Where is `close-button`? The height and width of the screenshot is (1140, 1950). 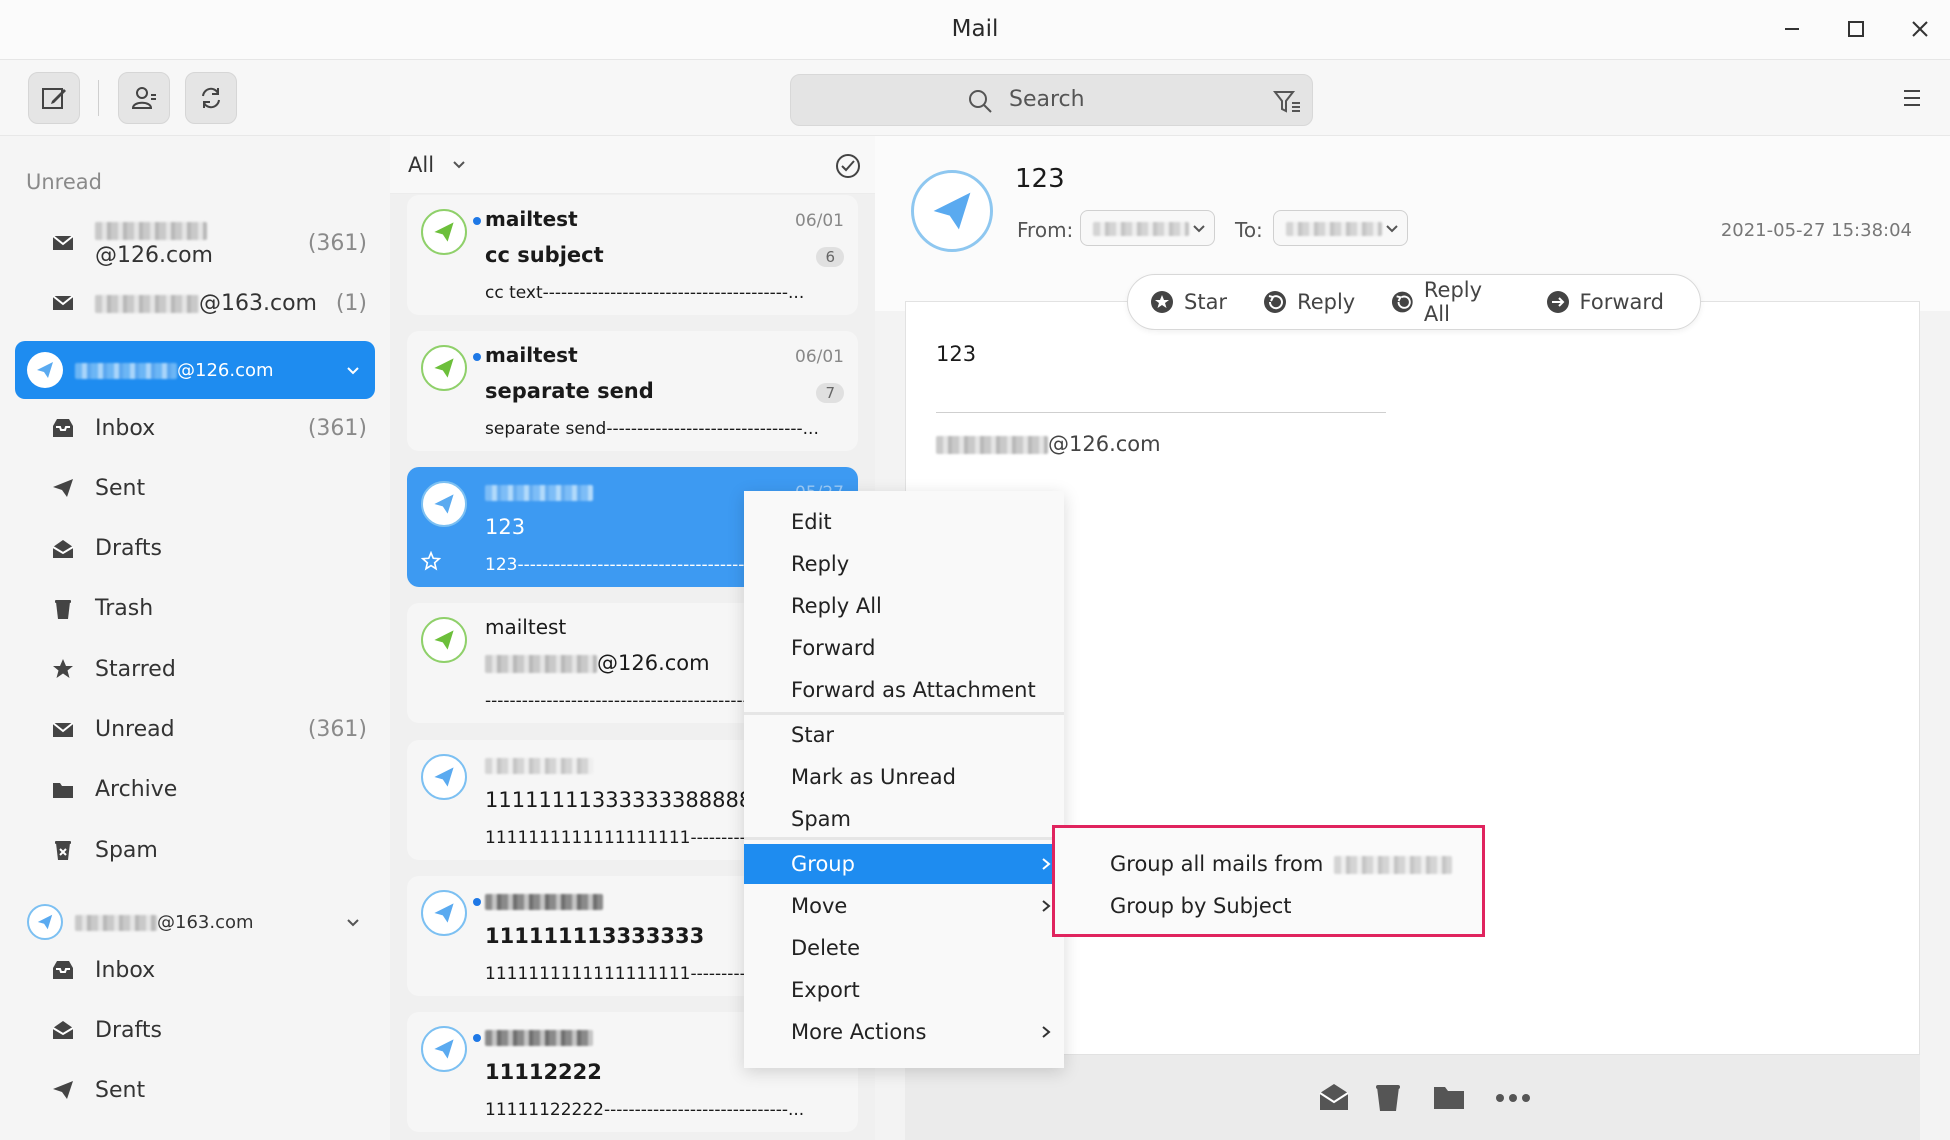 close-button is located at coordinates (1920, 29).